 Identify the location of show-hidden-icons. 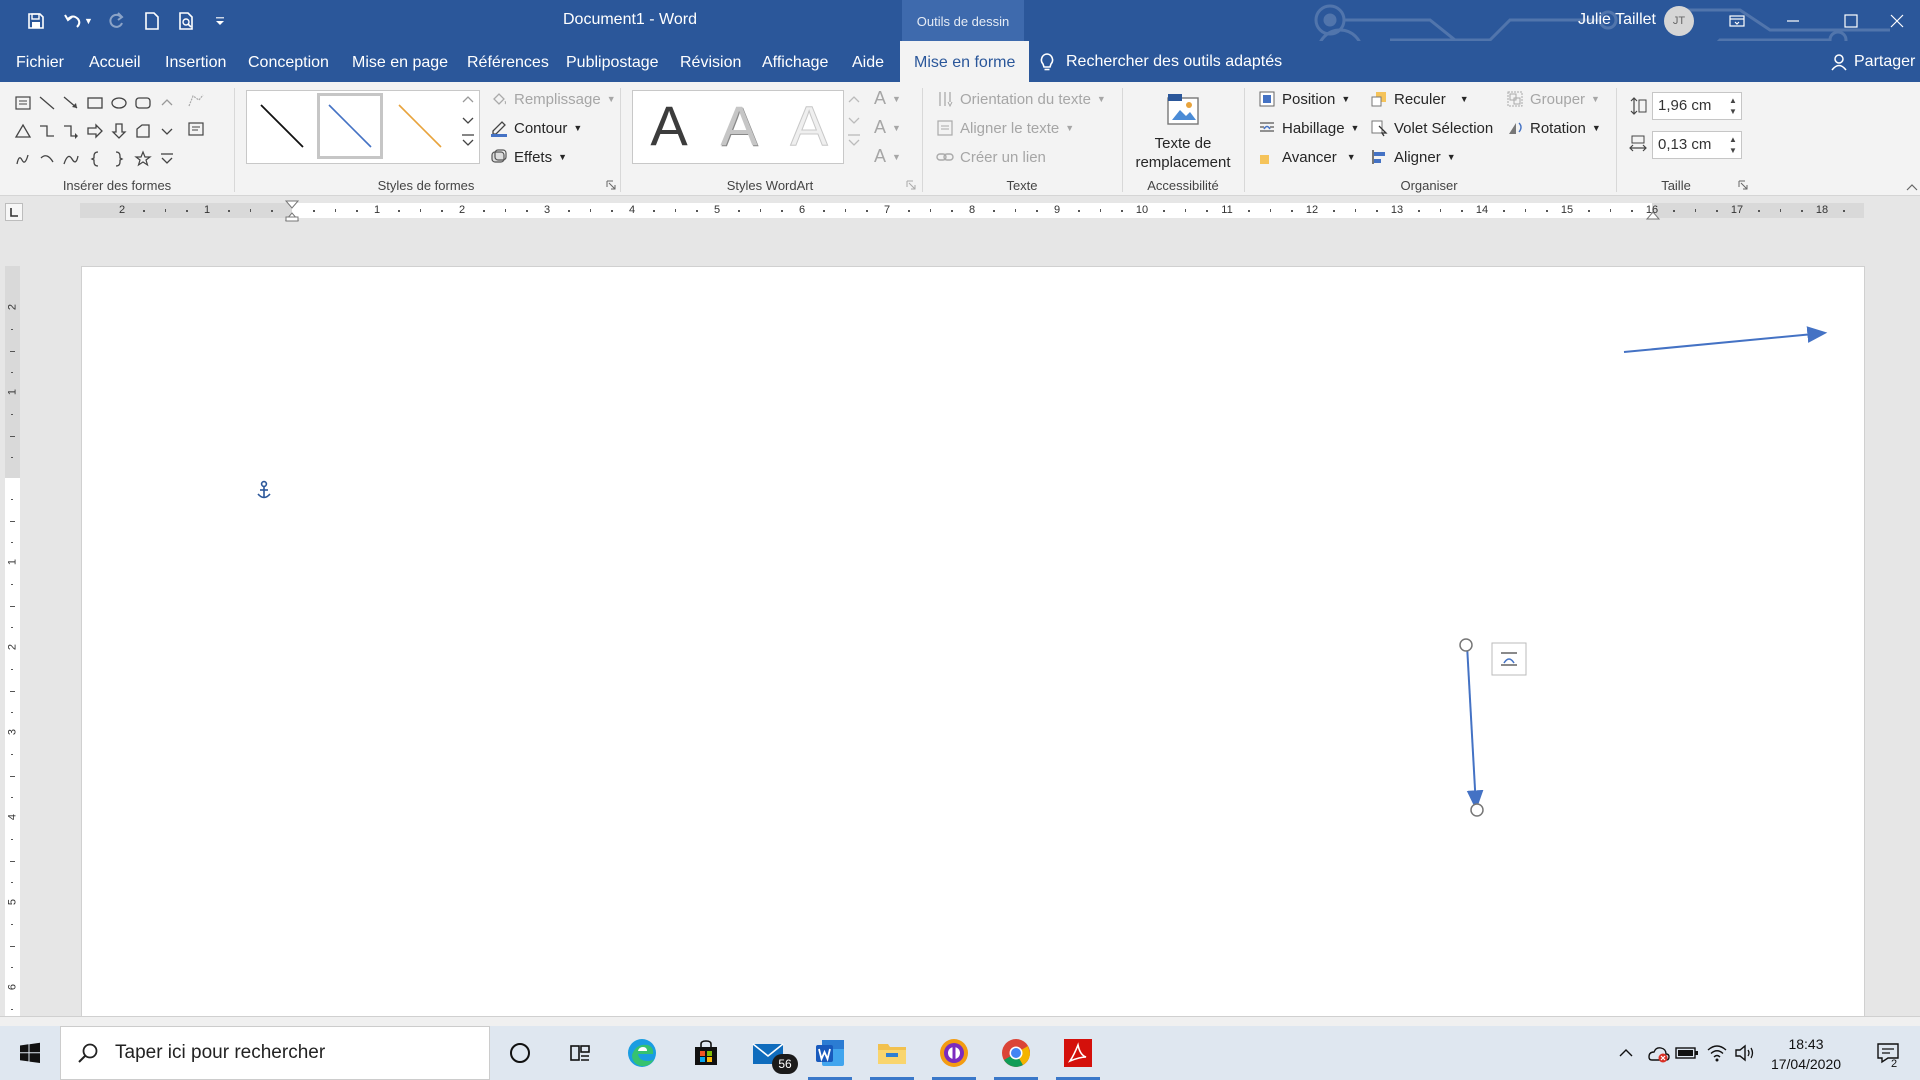
(1626, 1053).